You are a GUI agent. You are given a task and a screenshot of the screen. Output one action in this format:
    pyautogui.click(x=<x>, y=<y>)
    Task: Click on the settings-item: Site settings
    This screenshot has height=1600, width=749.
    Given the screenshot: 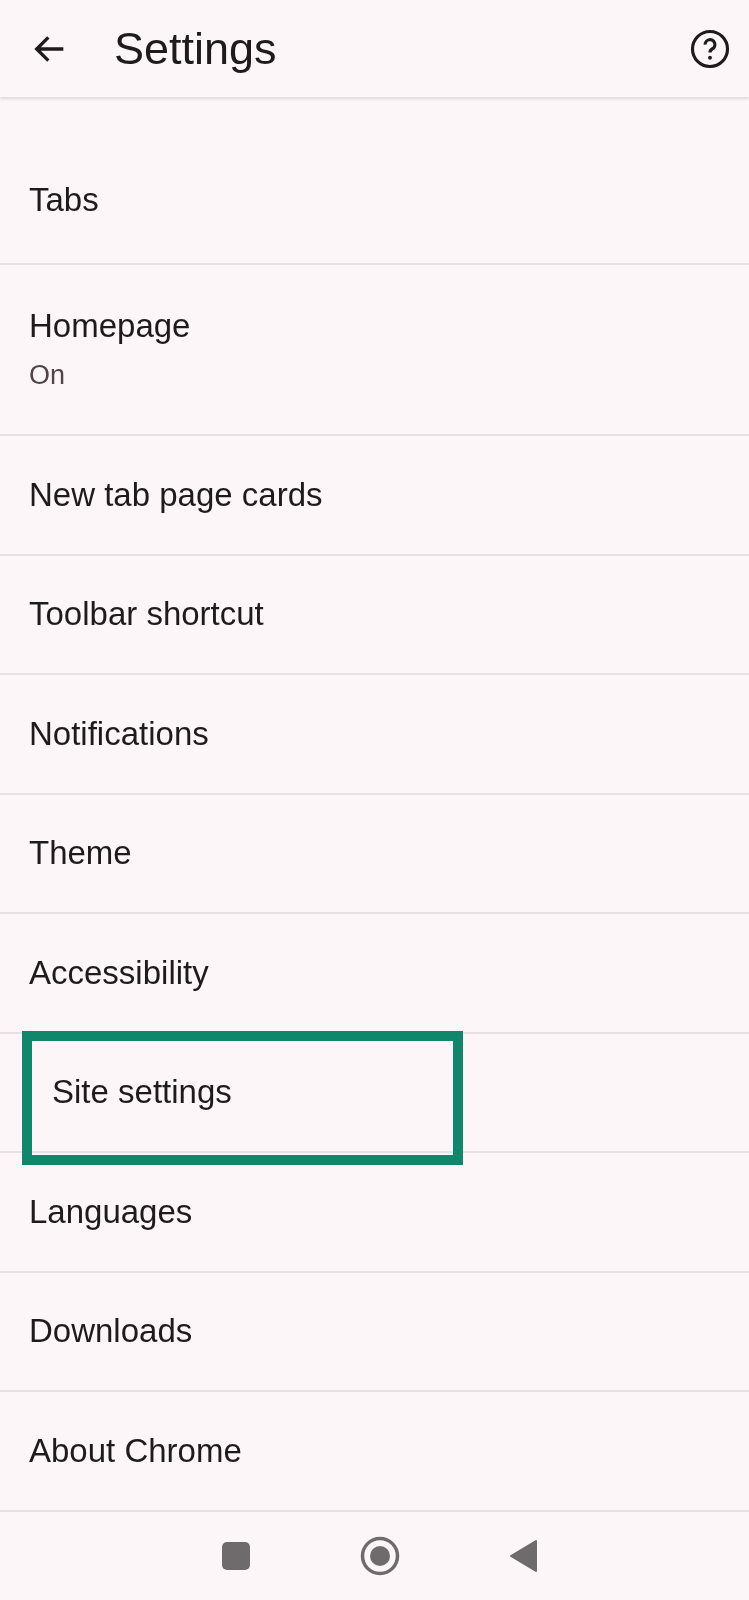 What is the action you would take?
    pyautogui.click(x=374, y=1093)
    